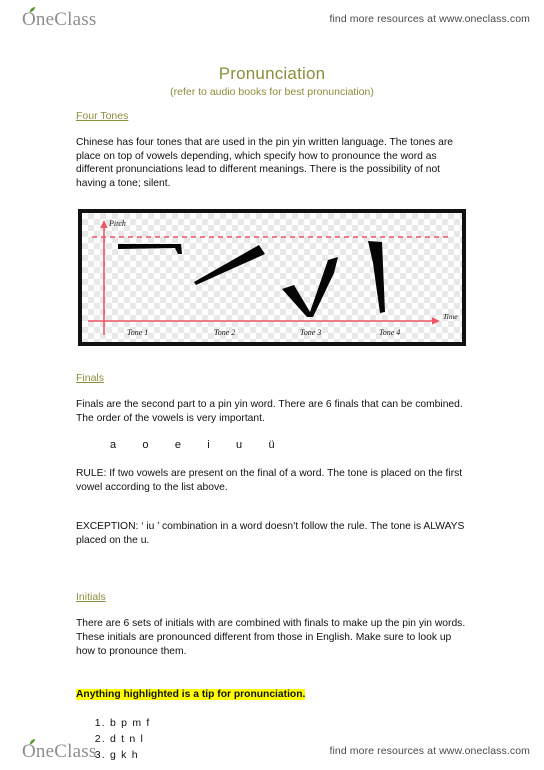 The image size is (544, 770). Describe the element at coordinates (271, 445) in the screenshot. I see `vowel-u-umlaut: ü` at that location.